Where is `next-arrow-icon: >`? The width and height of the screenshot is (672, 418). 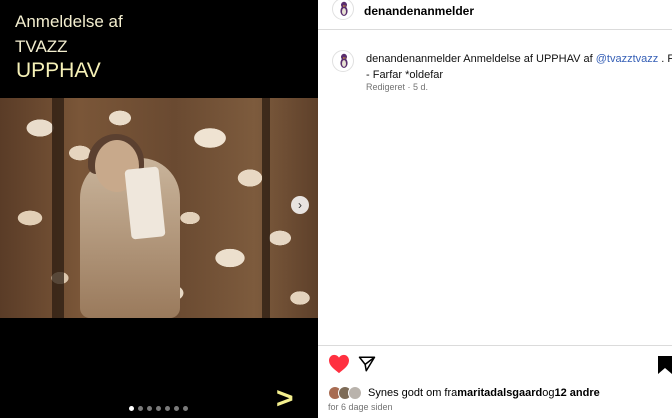
next-arrow-icon: > is located at coordinates (285, 399).